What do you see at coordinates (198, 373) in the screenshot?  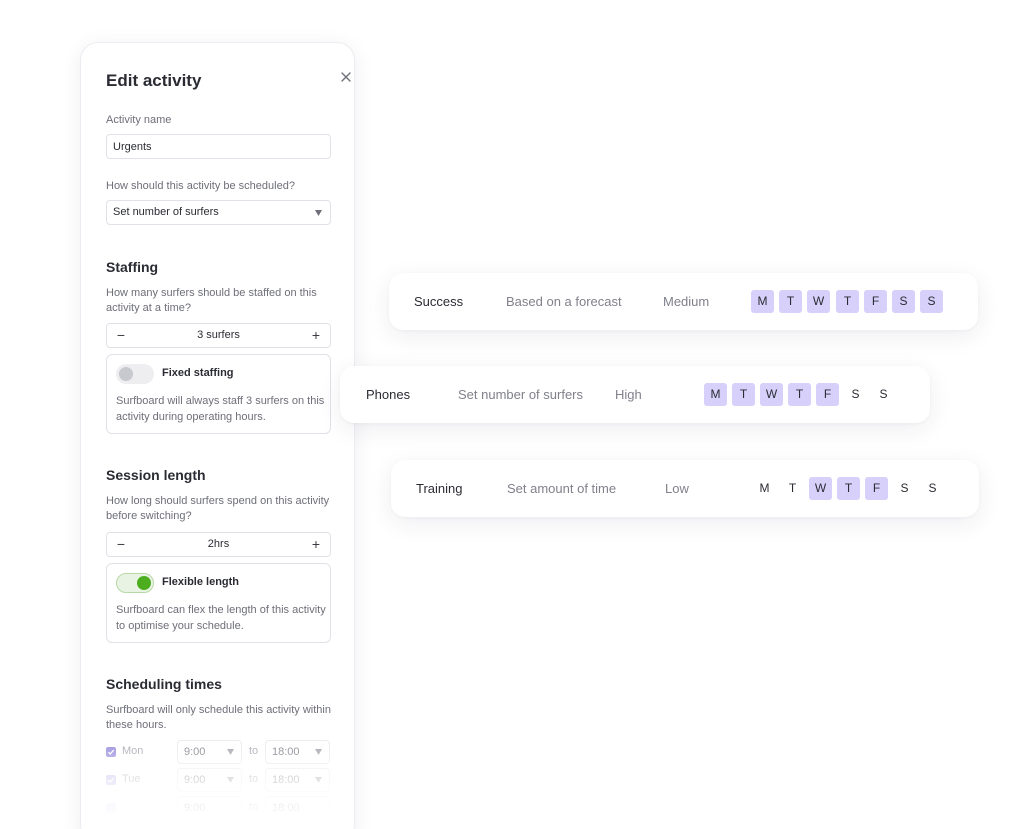 I see `fixed-staffing-title: Fixed staffing` at bounding box center [198, 373].